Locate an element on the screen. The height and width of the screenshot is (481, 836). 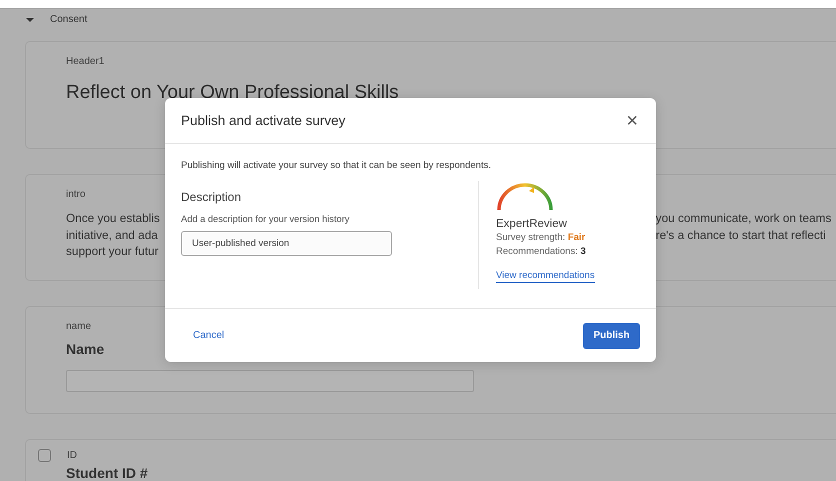
review-title: ExpertReview is located at coordinates (531, 224).